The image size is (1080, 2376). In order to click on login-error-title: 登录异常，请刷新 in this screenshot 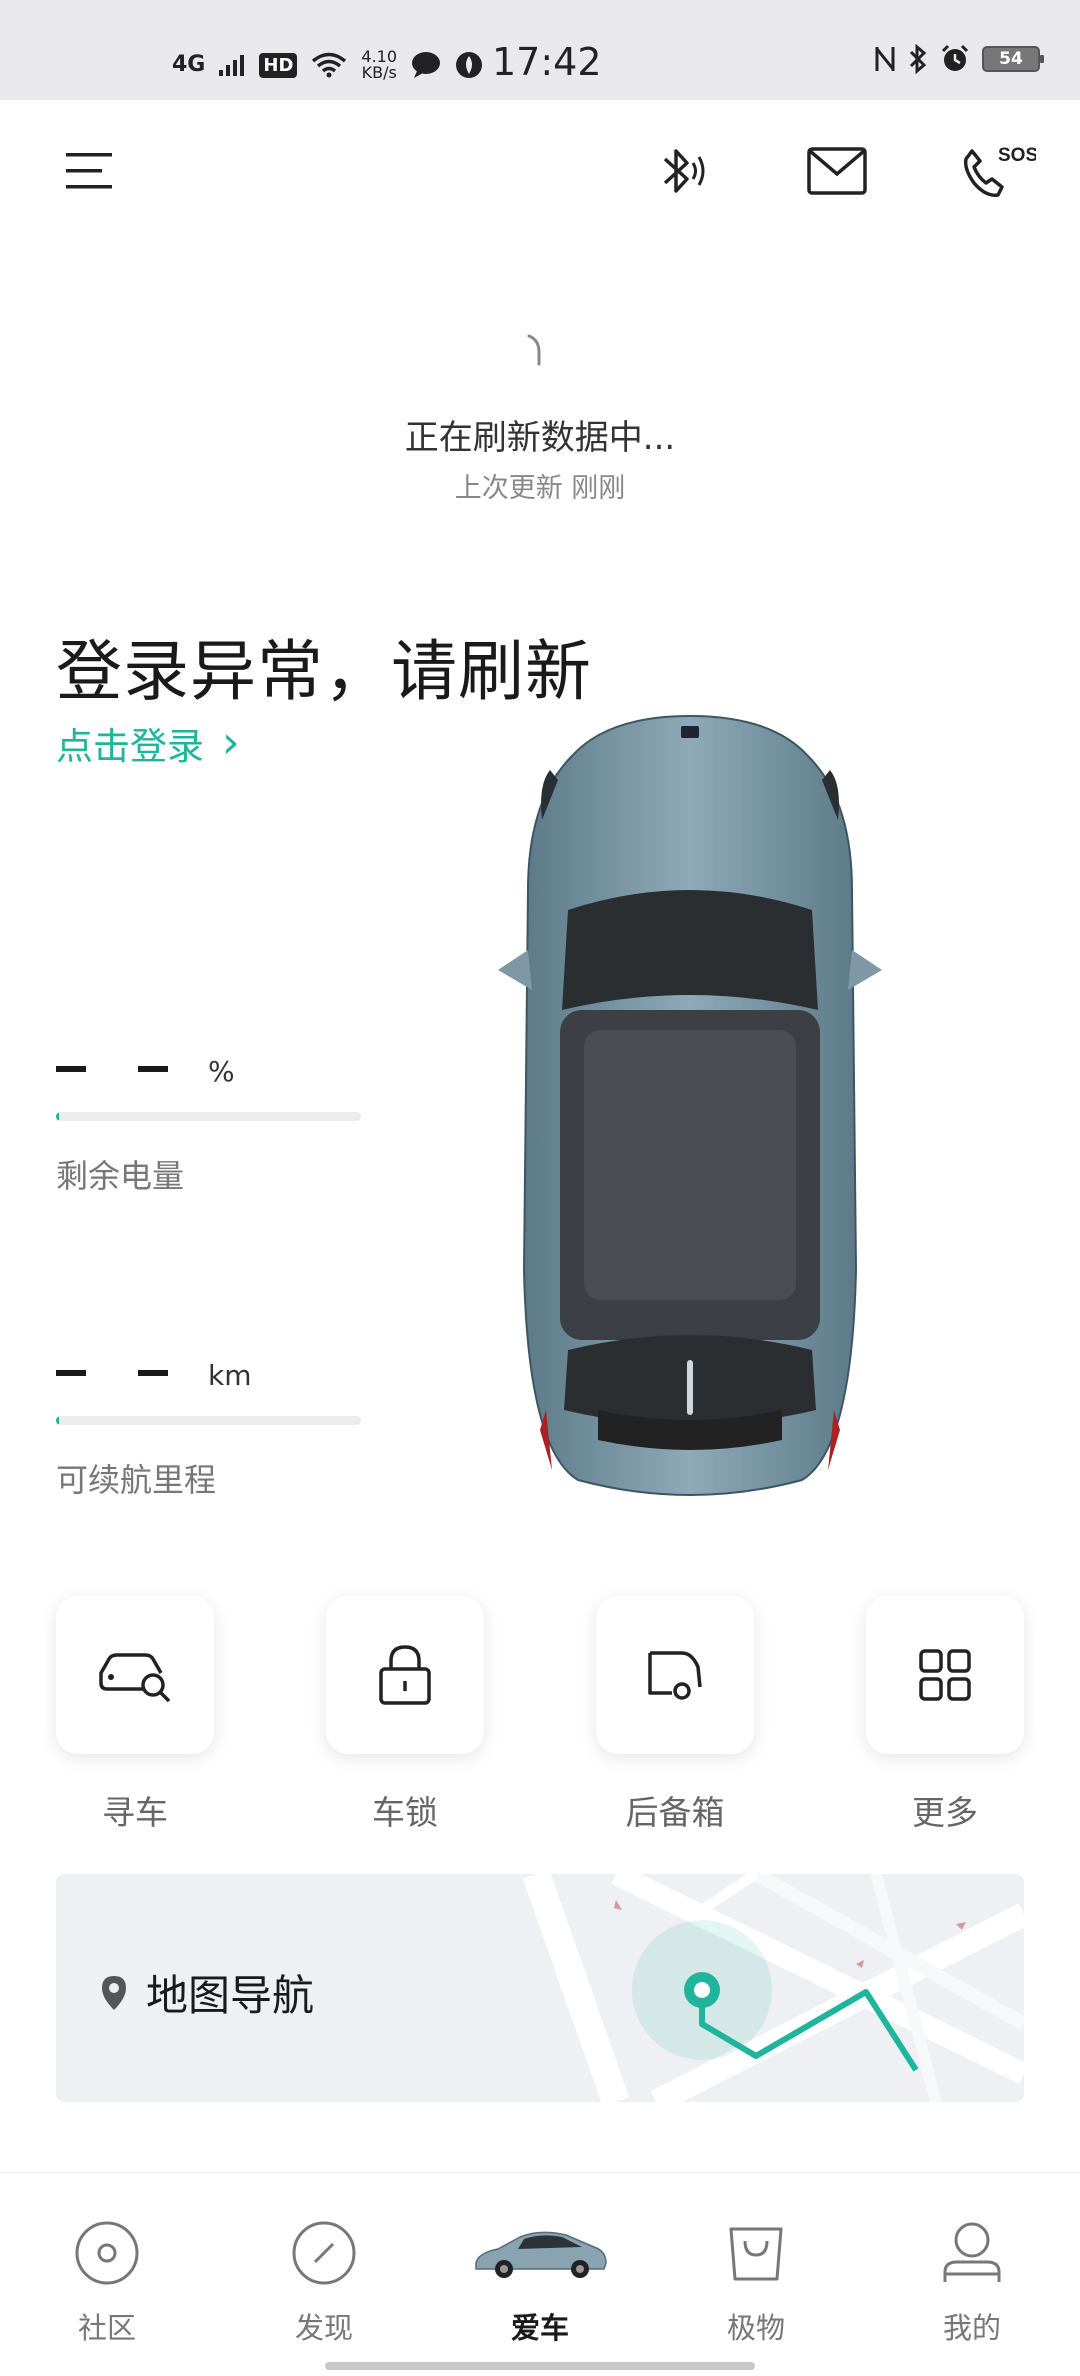, I will do `click(324, 671)`.